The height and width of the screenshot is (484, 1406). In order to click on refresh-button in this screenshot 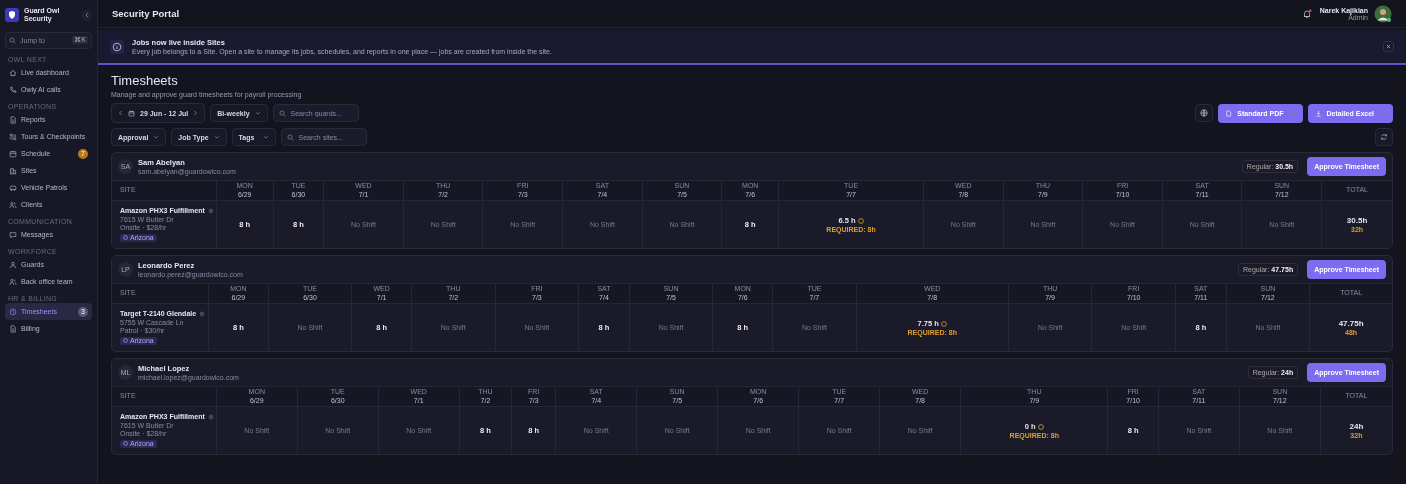, I will do `click(1384, 137)`.